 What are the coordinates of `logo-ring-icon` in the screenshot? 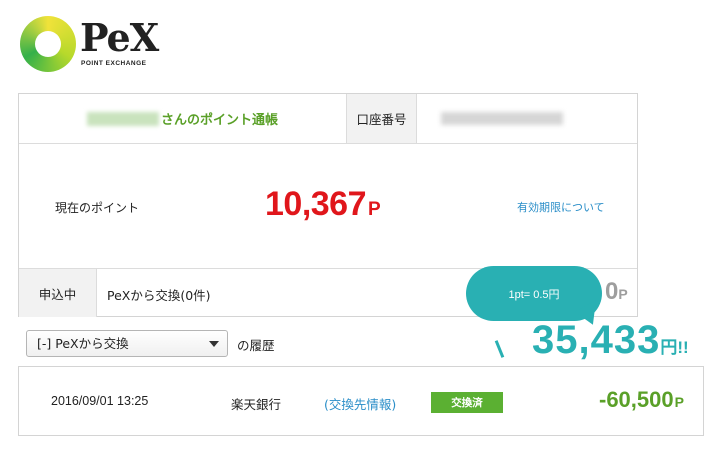 It's located at (48, 44).